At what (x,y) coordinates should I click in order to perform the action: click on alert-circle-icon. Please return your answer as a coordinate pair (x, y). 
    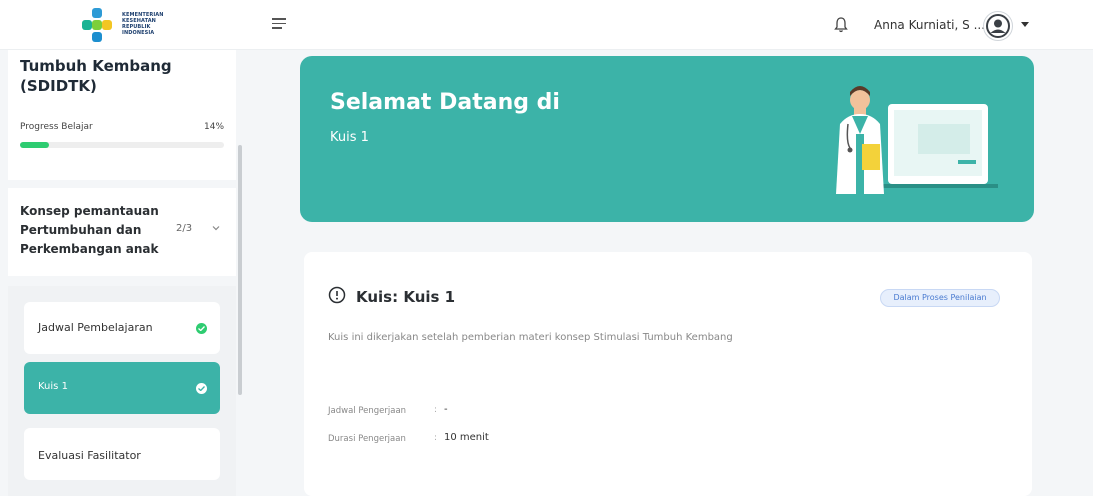
    Looking at the image, I should click on (337, 295).